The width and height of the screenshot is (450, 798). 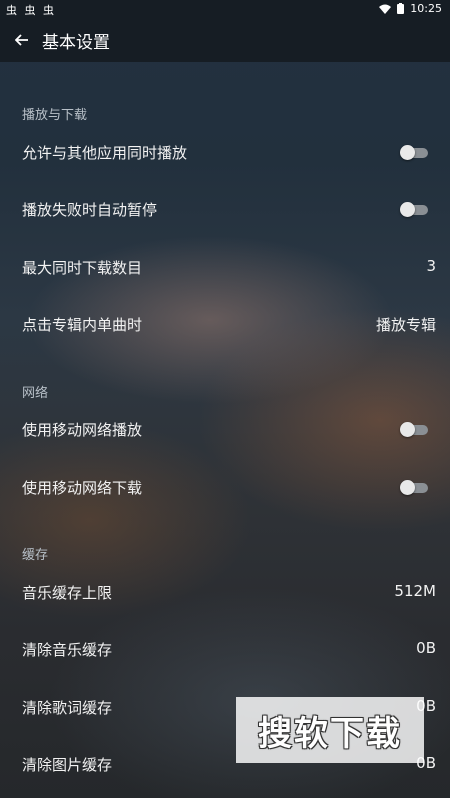 What do you see at coordinates (31, 10) in the screenshot?
I see `notification-icons: 虫 虫 虫` at bounding box center [31, 10].